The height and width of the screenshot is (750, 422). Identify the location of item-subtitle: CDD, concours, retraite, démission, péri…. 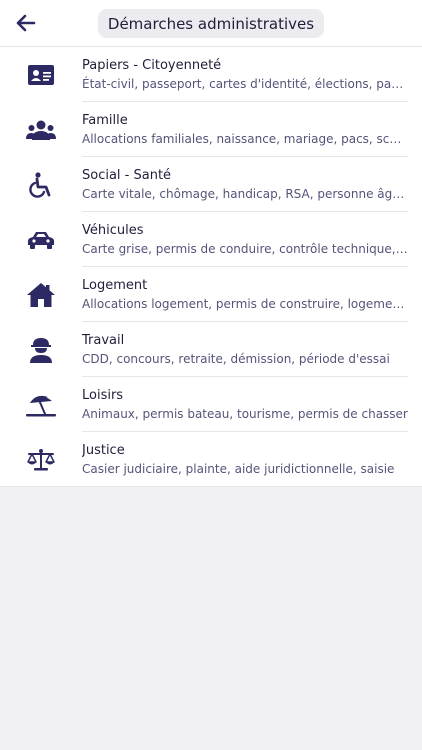
(236, 359).